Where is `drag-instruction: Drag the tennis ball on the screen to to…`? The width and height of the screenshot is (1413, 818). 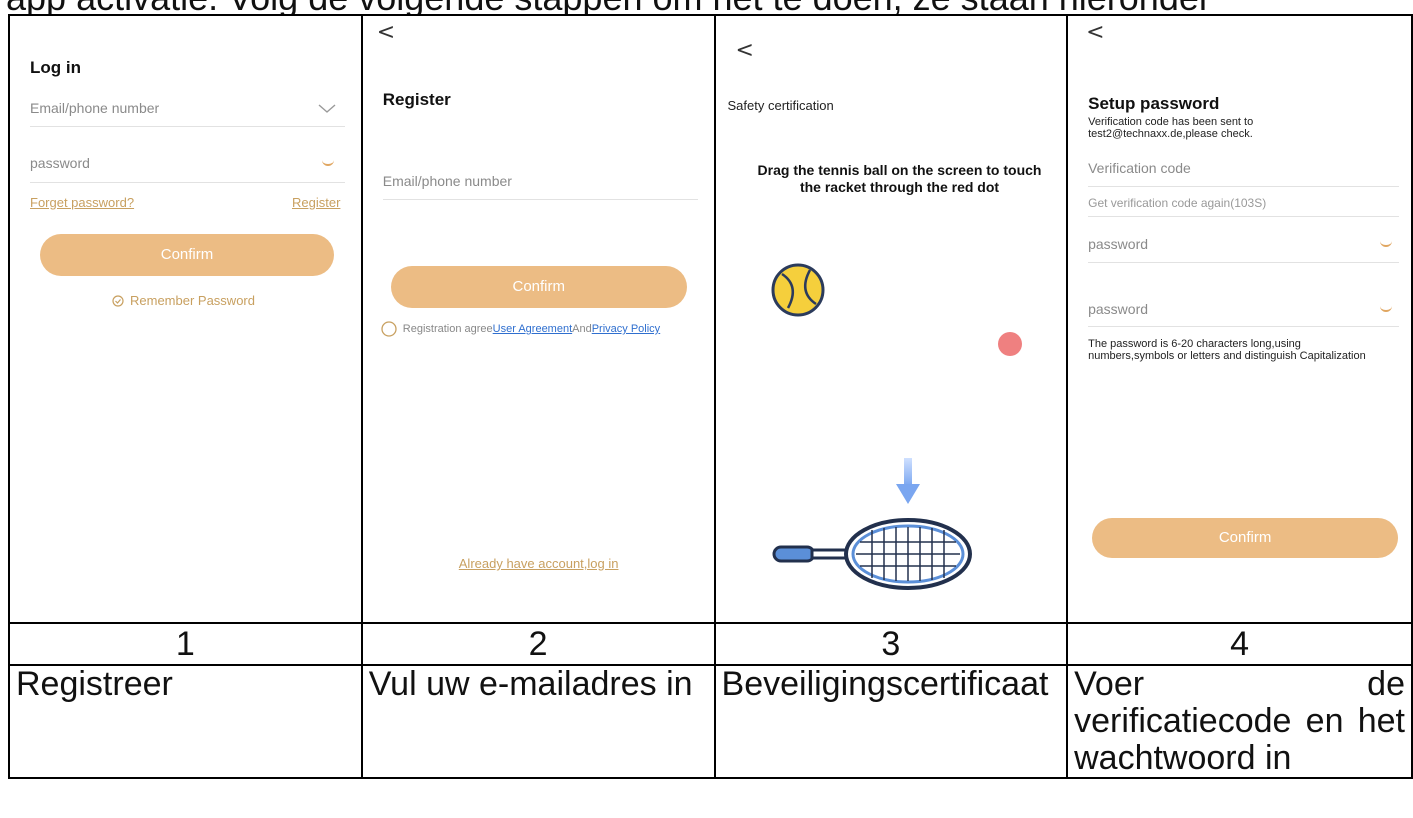
drag-instruction: Drag the tennis ball on the screen to to… is located at coordinates (899, 178).